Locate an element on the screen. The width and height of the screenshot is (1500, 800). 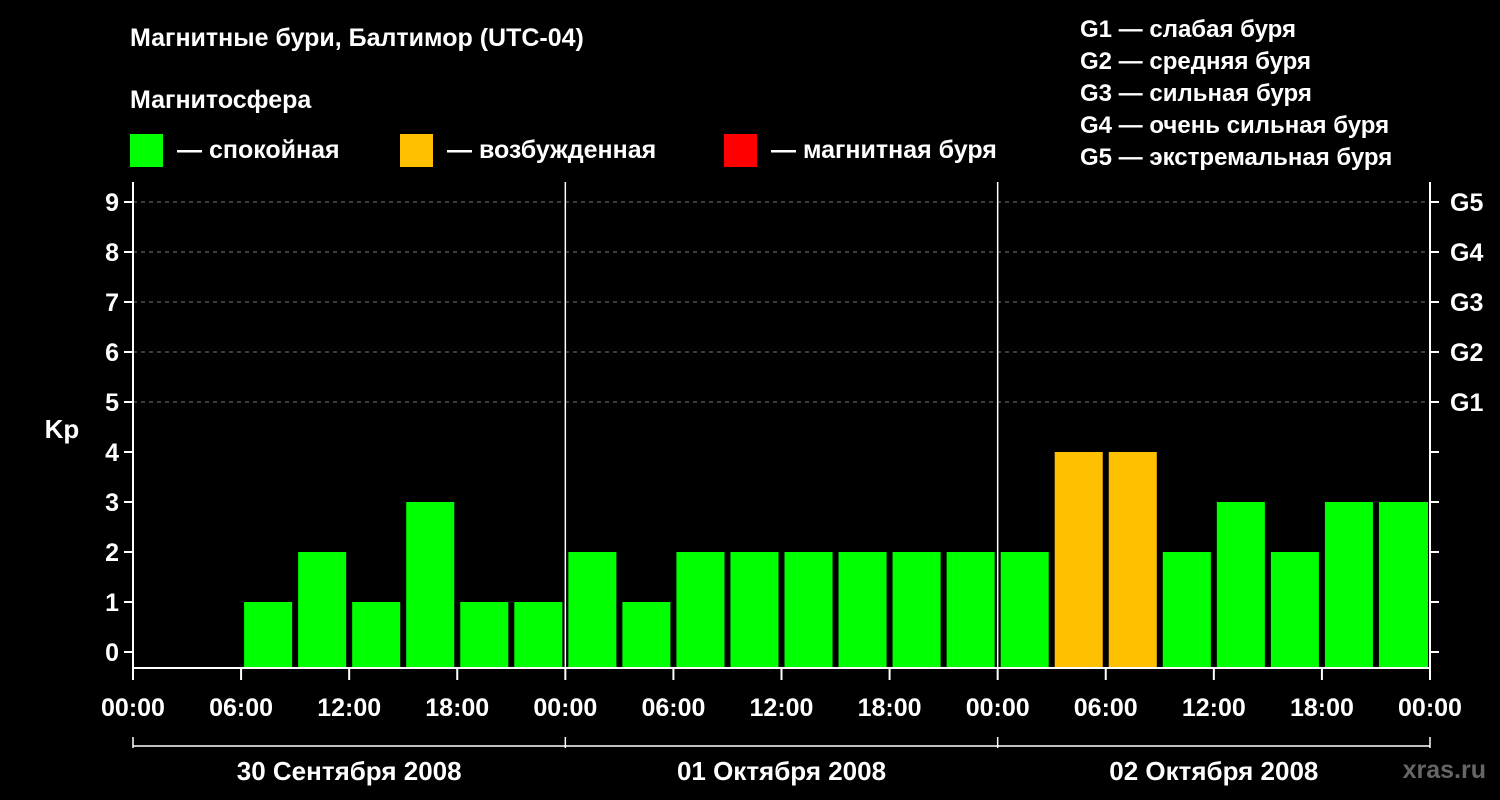
g-level-label: G3 is located at coordinates (1466, 303).